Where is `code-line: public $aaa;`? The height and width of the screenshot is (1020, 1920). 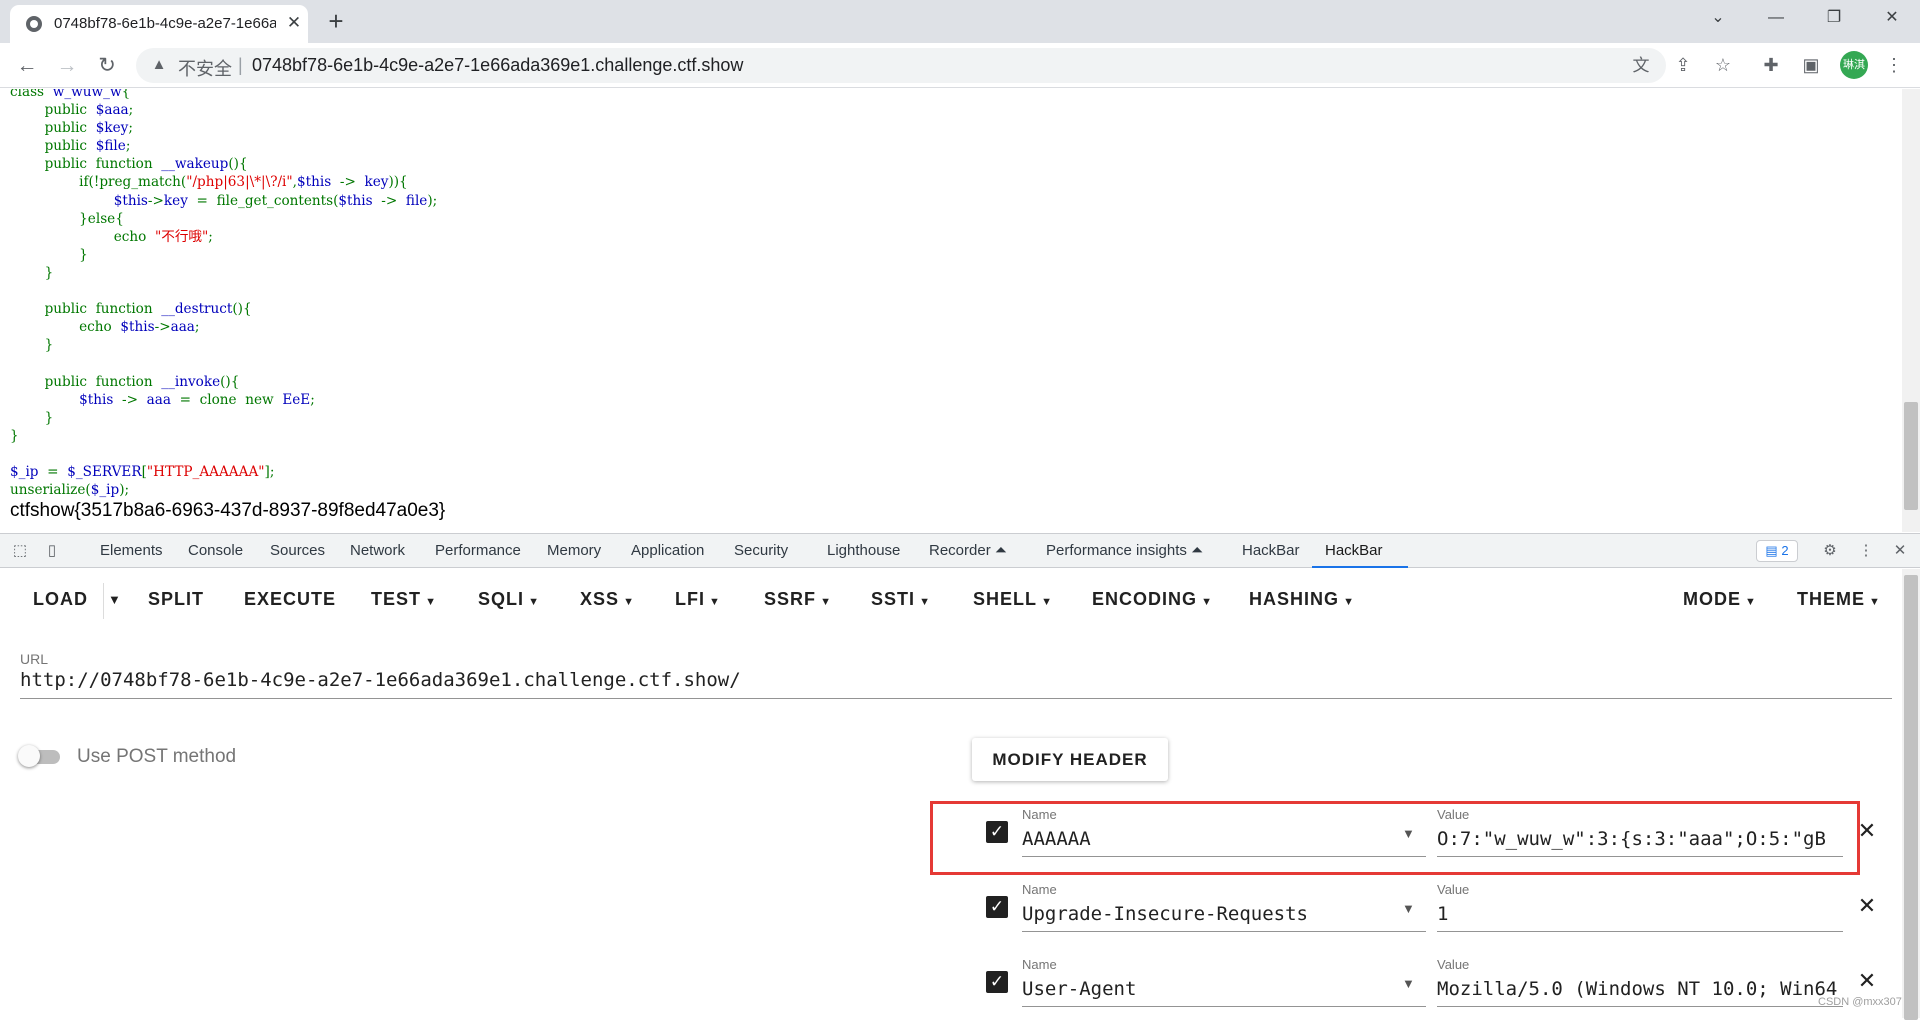
code-line: public $aaa; is located at coordinates (89, 110).